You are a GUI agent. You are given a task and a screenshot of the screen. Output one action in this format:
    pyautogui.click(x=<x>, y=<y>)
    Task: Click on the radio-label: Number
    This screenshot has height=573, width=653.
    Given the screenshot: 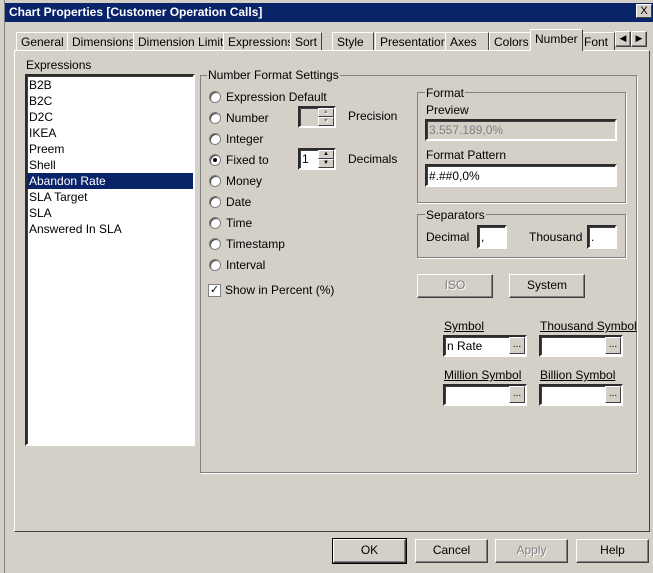 What is the action you would take?
    pyautogui.click(x=247, y=118)
    